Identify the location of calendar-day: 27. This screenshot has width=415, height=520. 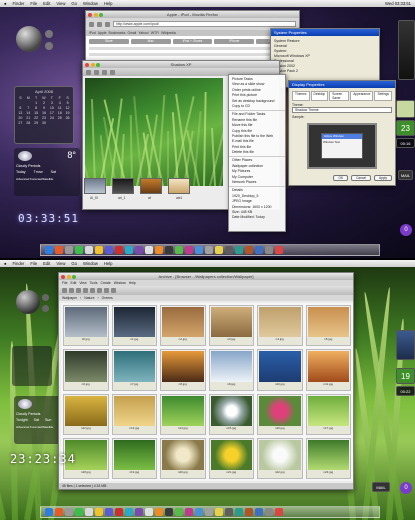
(20, 123).